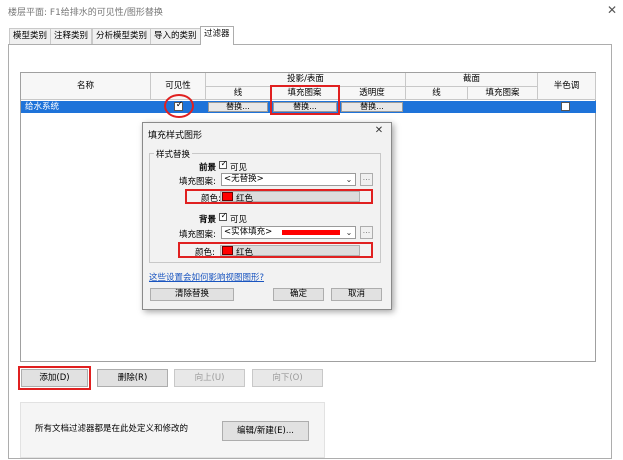  Describe the element at coordinates (612, 10) in the screenshot. I see `close-icon: ✕` at that location.